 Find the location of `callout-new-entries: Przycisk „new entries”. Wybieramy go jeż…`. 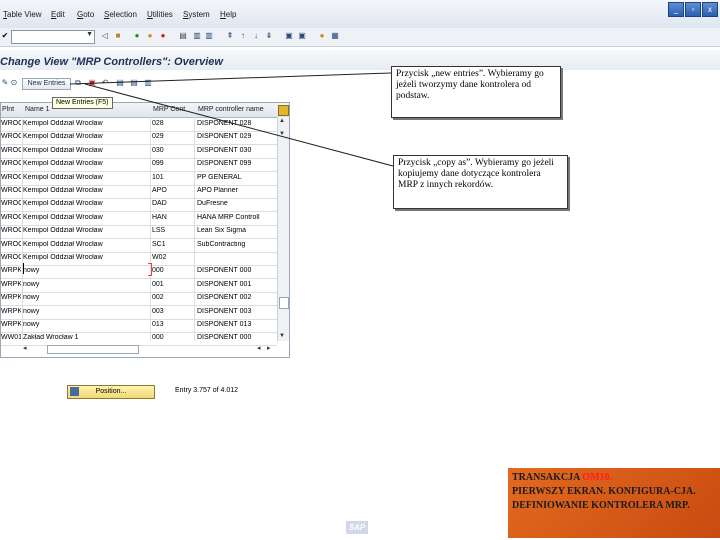

callout-new-entries: Przycisk „new entries”. Wybieramy go jeż… is located at coordinates (476, 92).